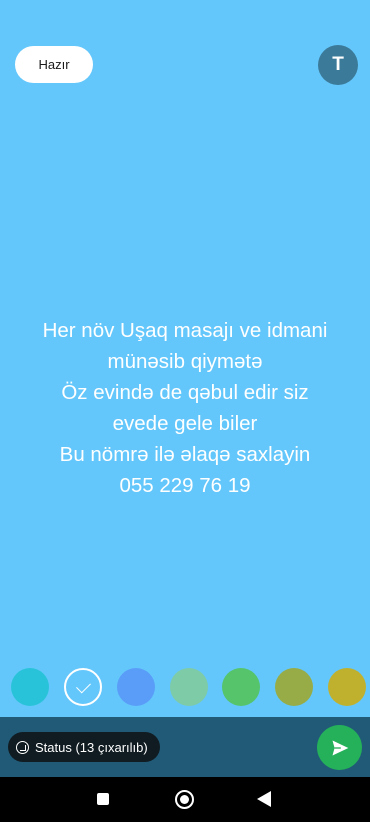 This screenshot has height=822, width=370. What do you see at coordinates (185, 454) in the screenshot?
I see `message-line: Bu nömrə ilə əlaqə saxlayin` at bounding box center [185, 454].